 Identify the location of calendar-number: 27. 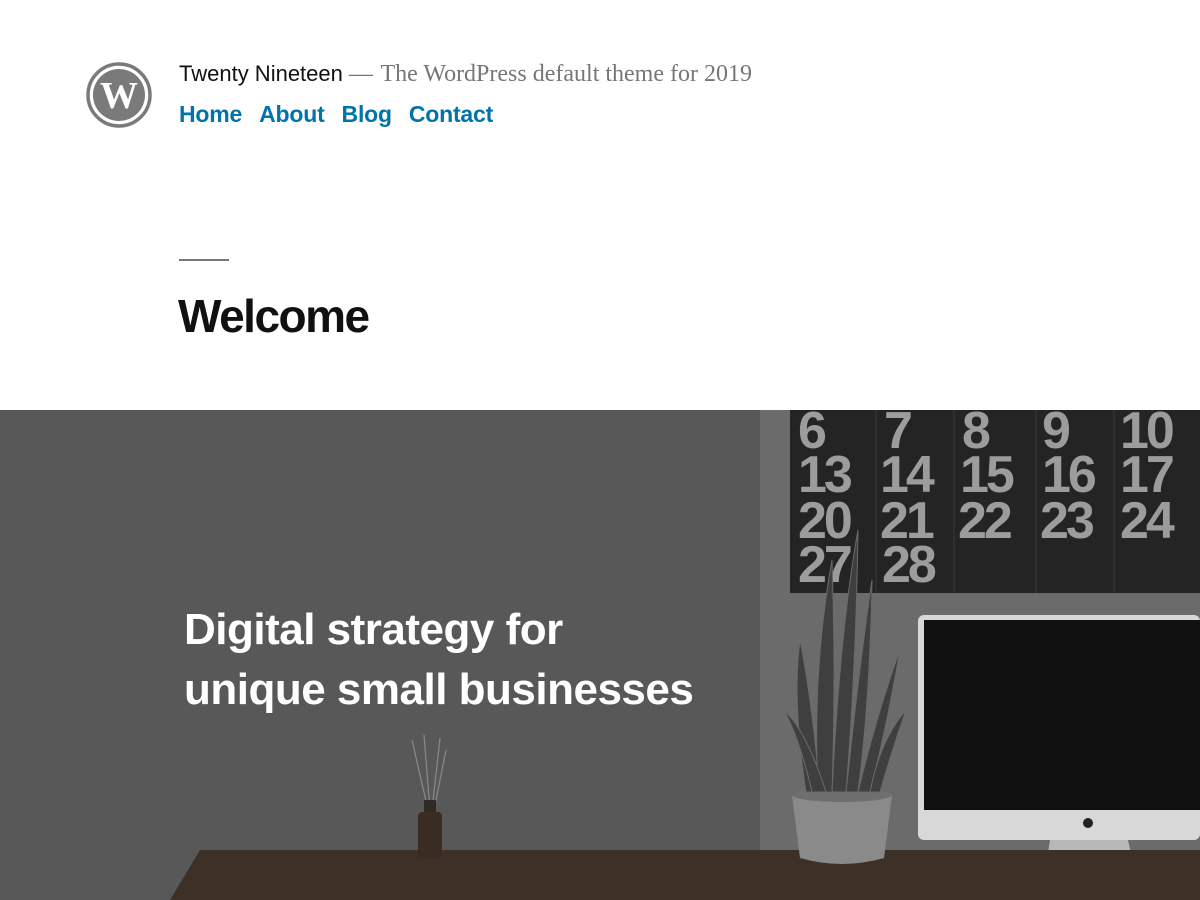
(824, 565).